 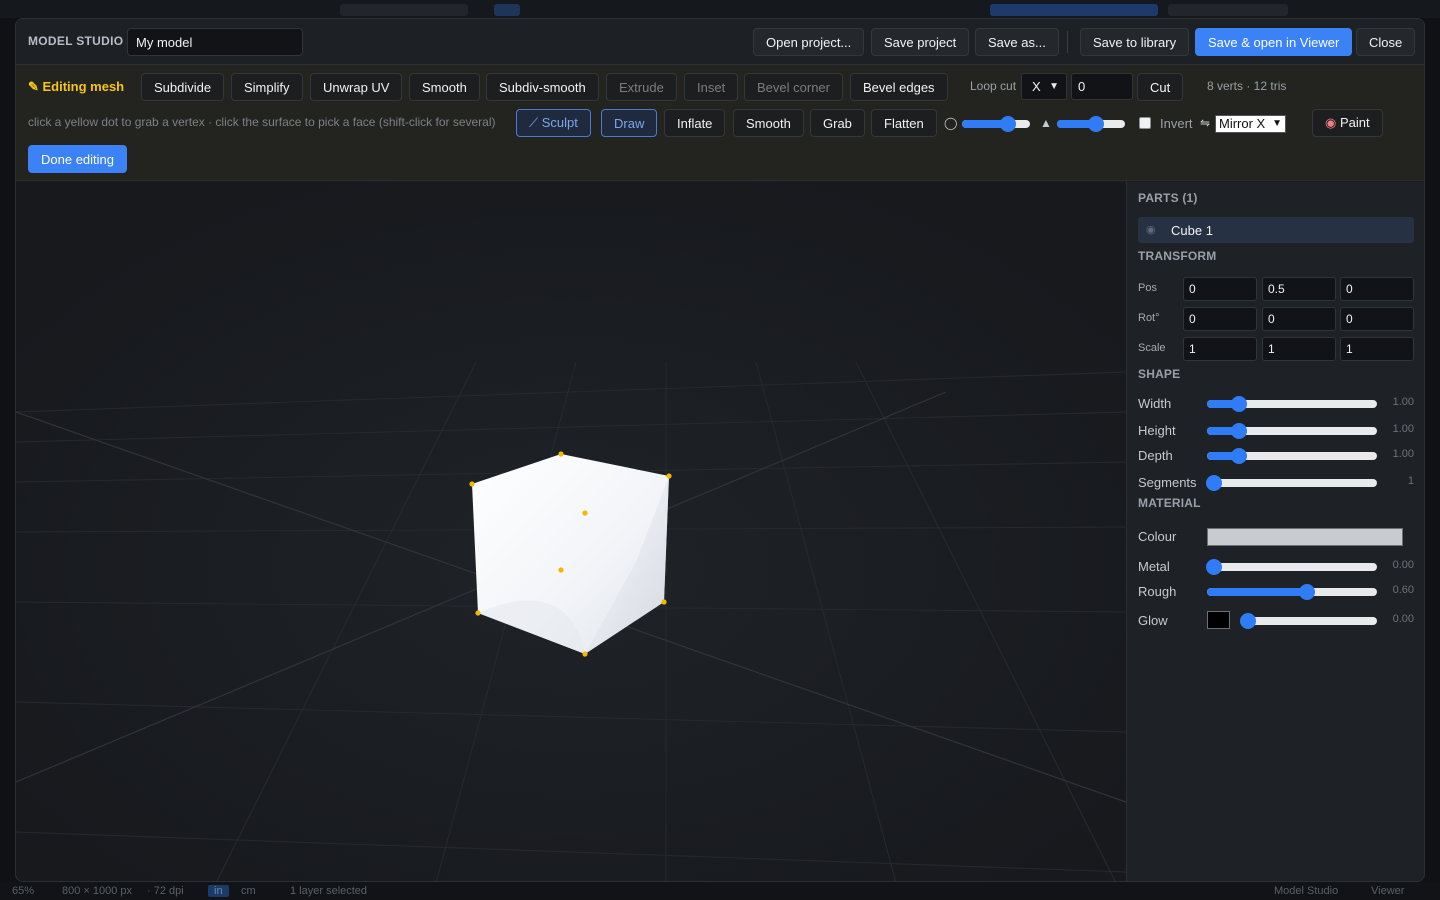 What do you see at coordinates (1306, 891) in the screenshot?
I see `tab-model-studio: Model Studio` at bounding box center [1306, 891].